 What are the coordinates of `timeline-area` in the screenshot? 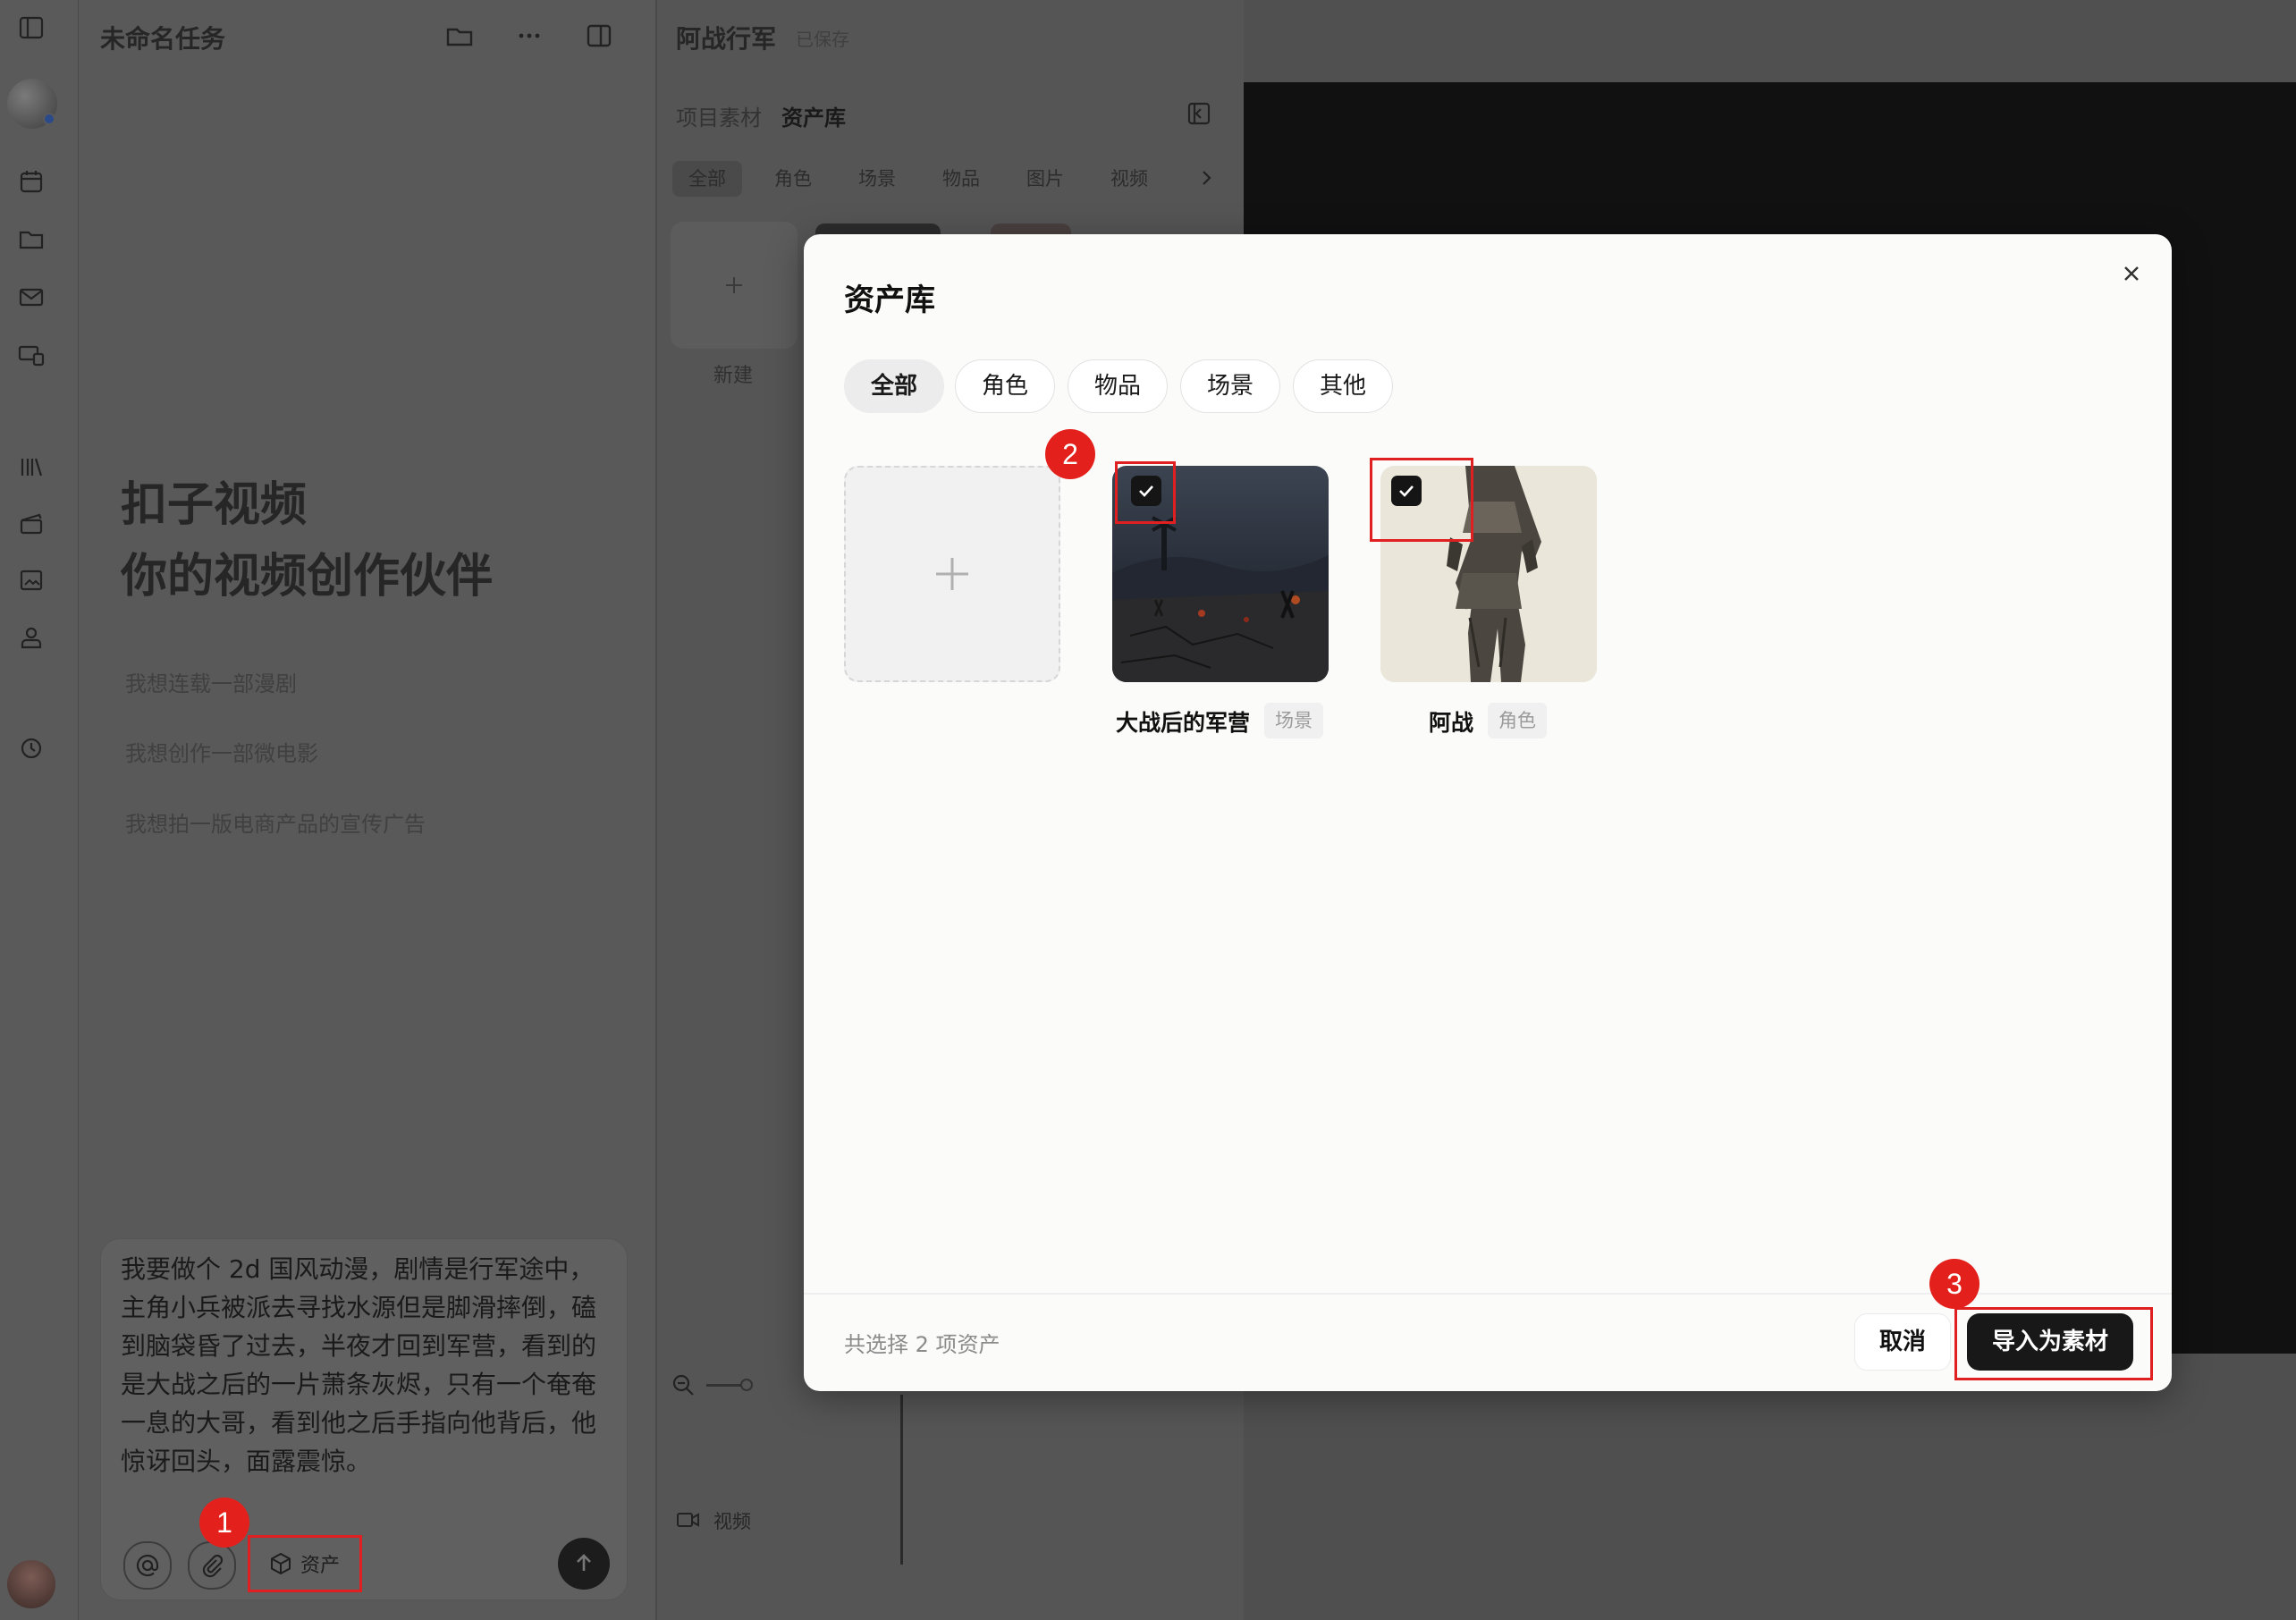 It's located at (1770, 1487).